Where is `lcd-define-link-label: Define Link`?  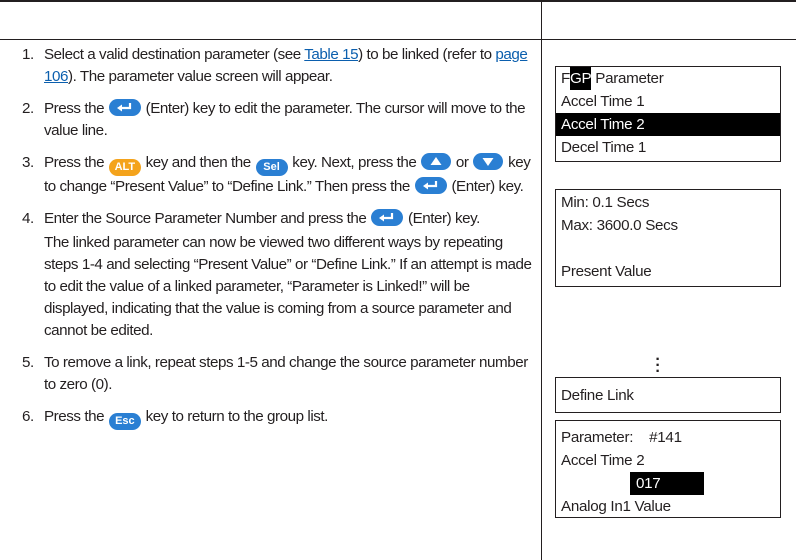
lcd-define-link-label: Define Link is located at coordinates (597, 395).